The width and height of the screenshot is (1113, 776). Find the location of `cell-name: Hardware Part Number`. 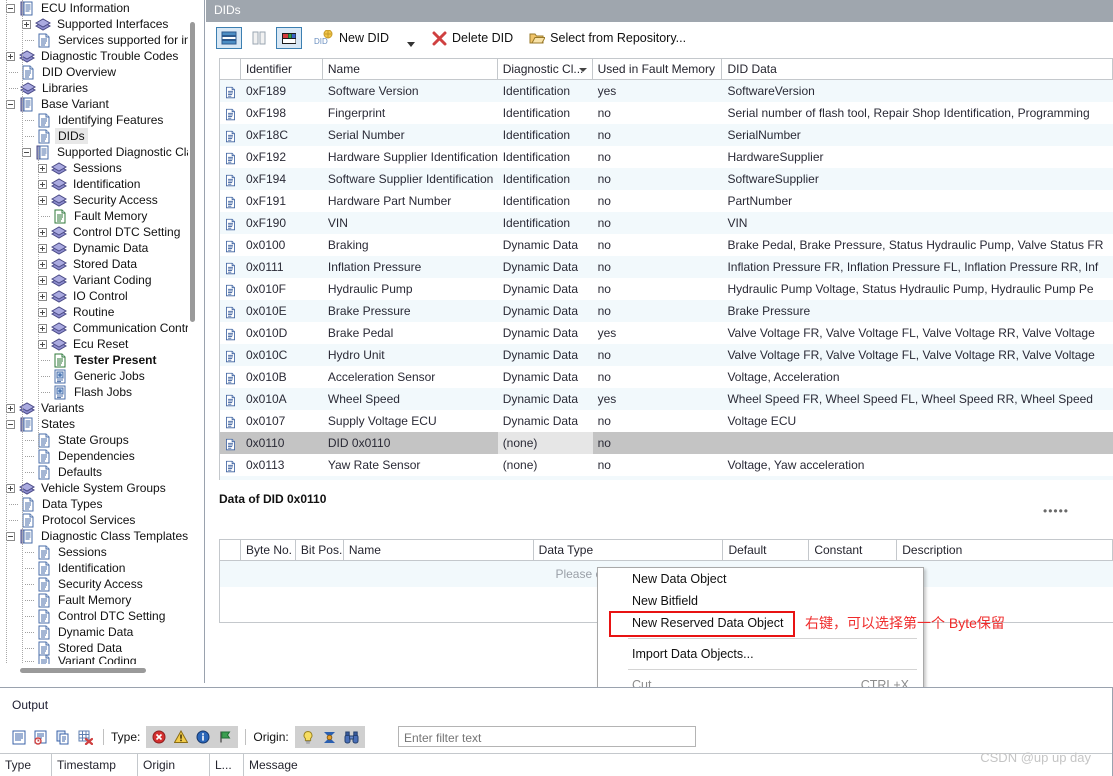

cell-name: Hardware Part Number is located at coordinates (410, 201).